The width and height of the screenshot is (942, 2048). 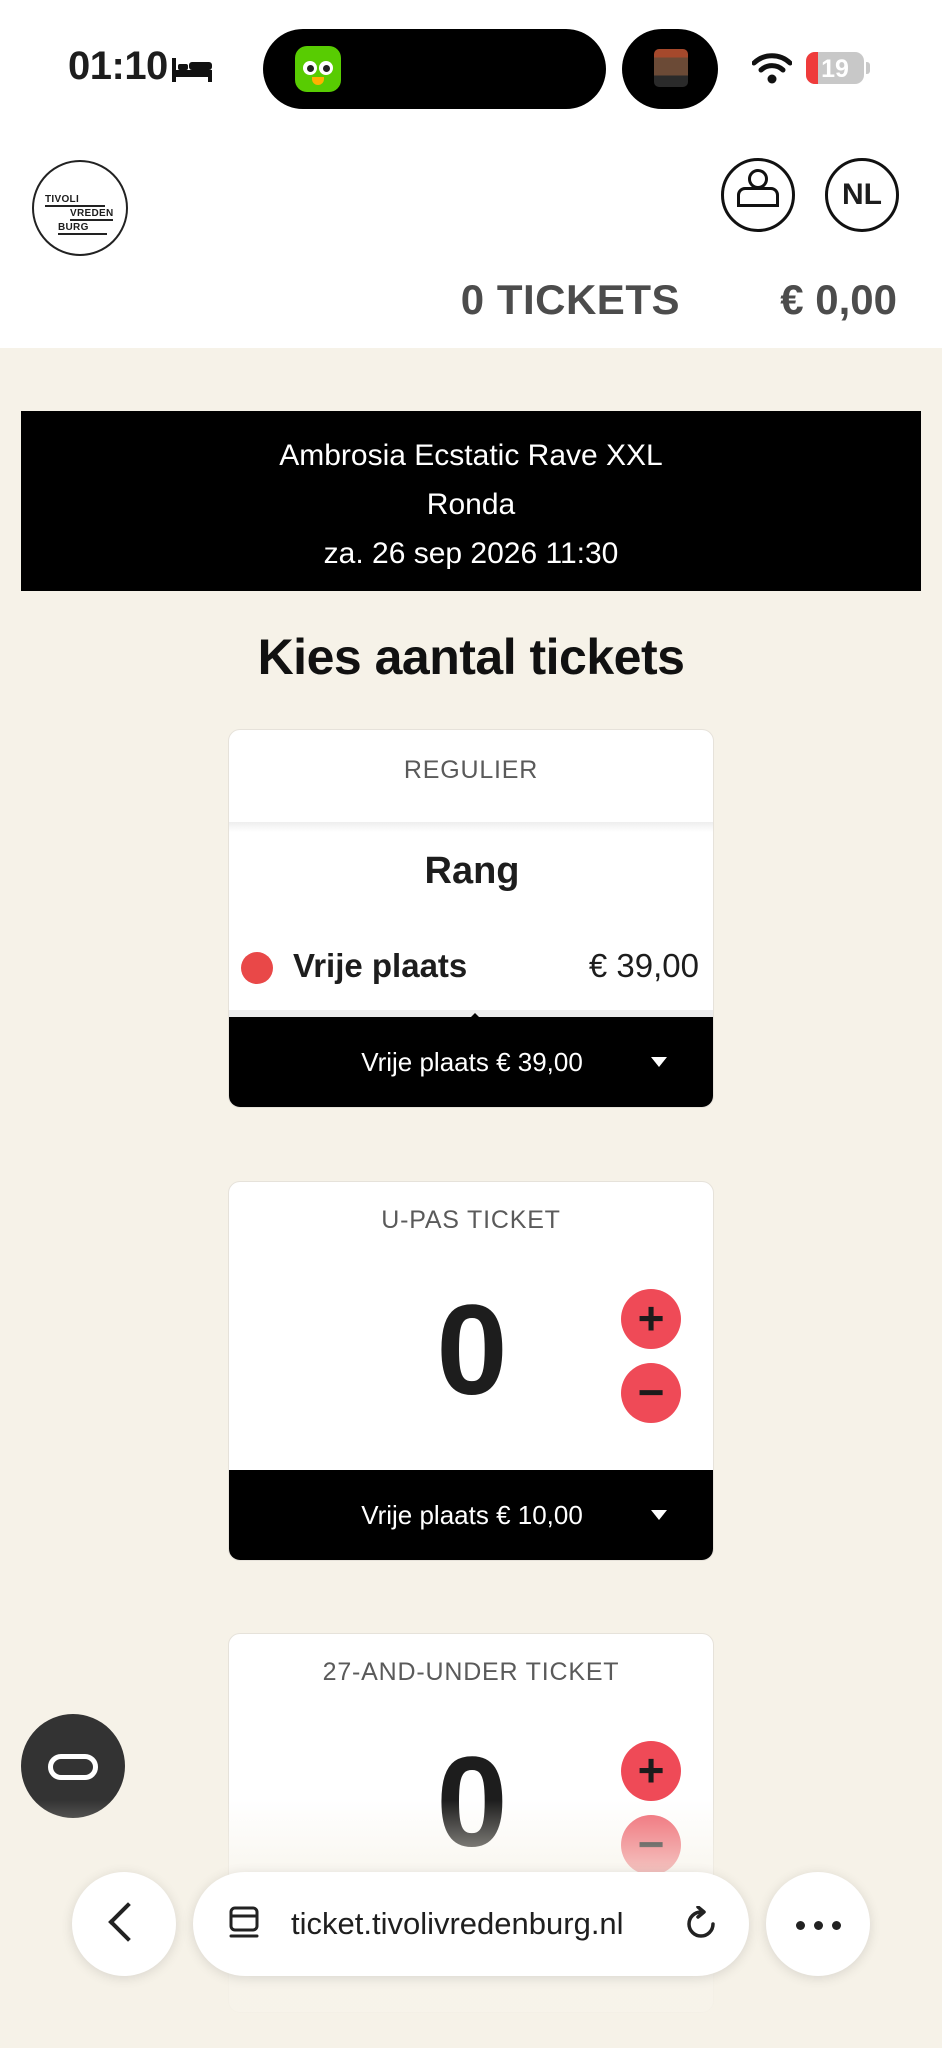 I want to click on ticket-type-label: REGULIER, so click(x=471, y=770).